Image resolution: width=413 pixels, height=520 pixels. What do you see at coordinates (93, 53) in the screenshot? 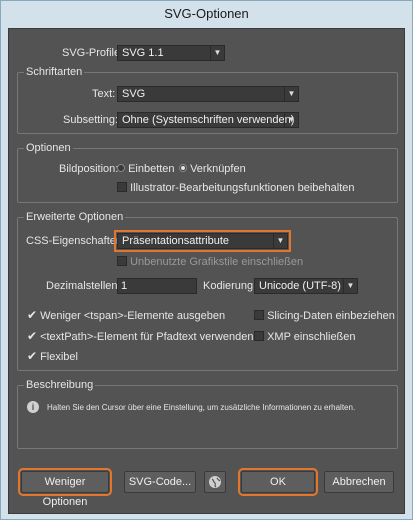
I see `svg-profile-label: SVG-Profile:` at bounding box center [93, 53].